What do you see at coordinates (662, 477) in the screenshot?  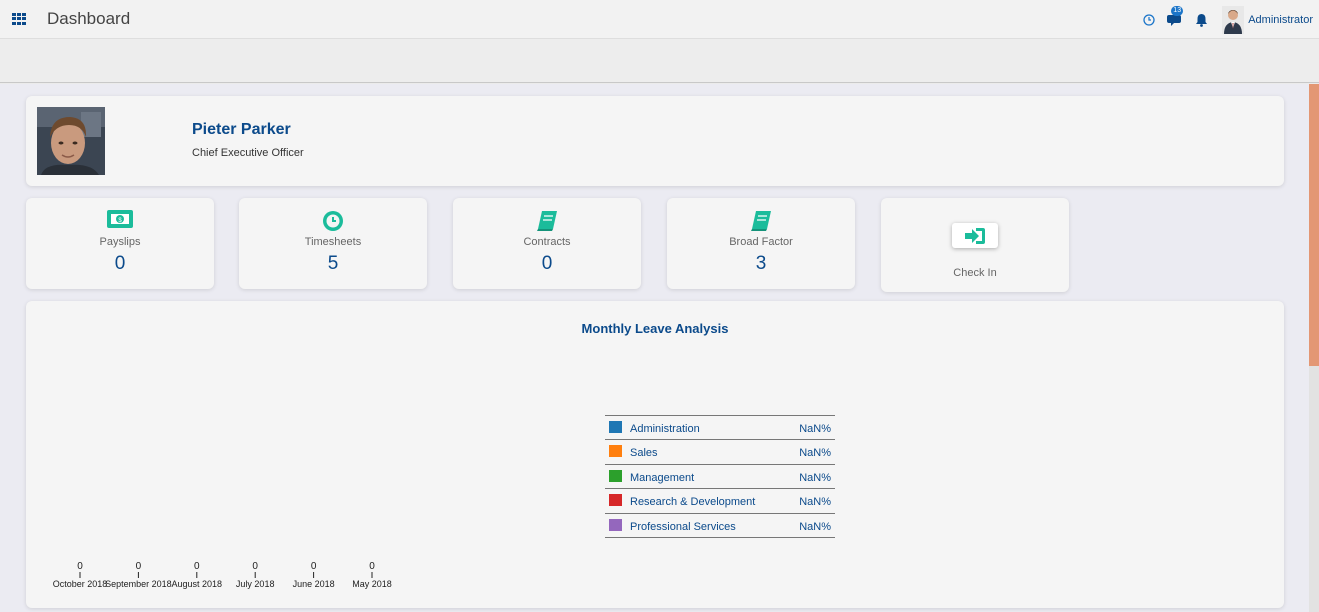 I see `legend-label: Management` at bounding box center [662, 477].